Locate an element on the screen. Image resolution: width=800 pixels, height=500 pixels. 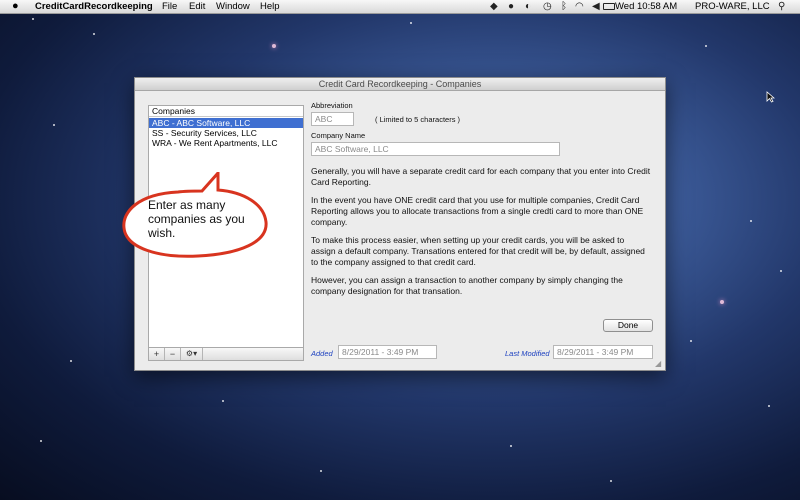
record-icon: ● is located at coordinates (511, 7).